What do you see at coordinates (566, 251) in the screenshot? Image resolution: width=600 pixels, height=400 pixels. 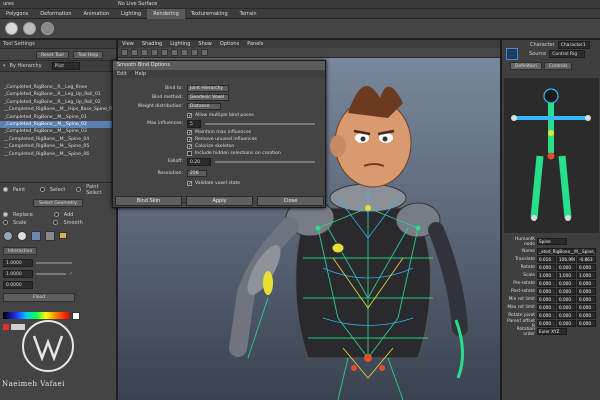 I see `attr-field: _eted_RigBone__M__Spine_01` at bounding box center [566, 251].